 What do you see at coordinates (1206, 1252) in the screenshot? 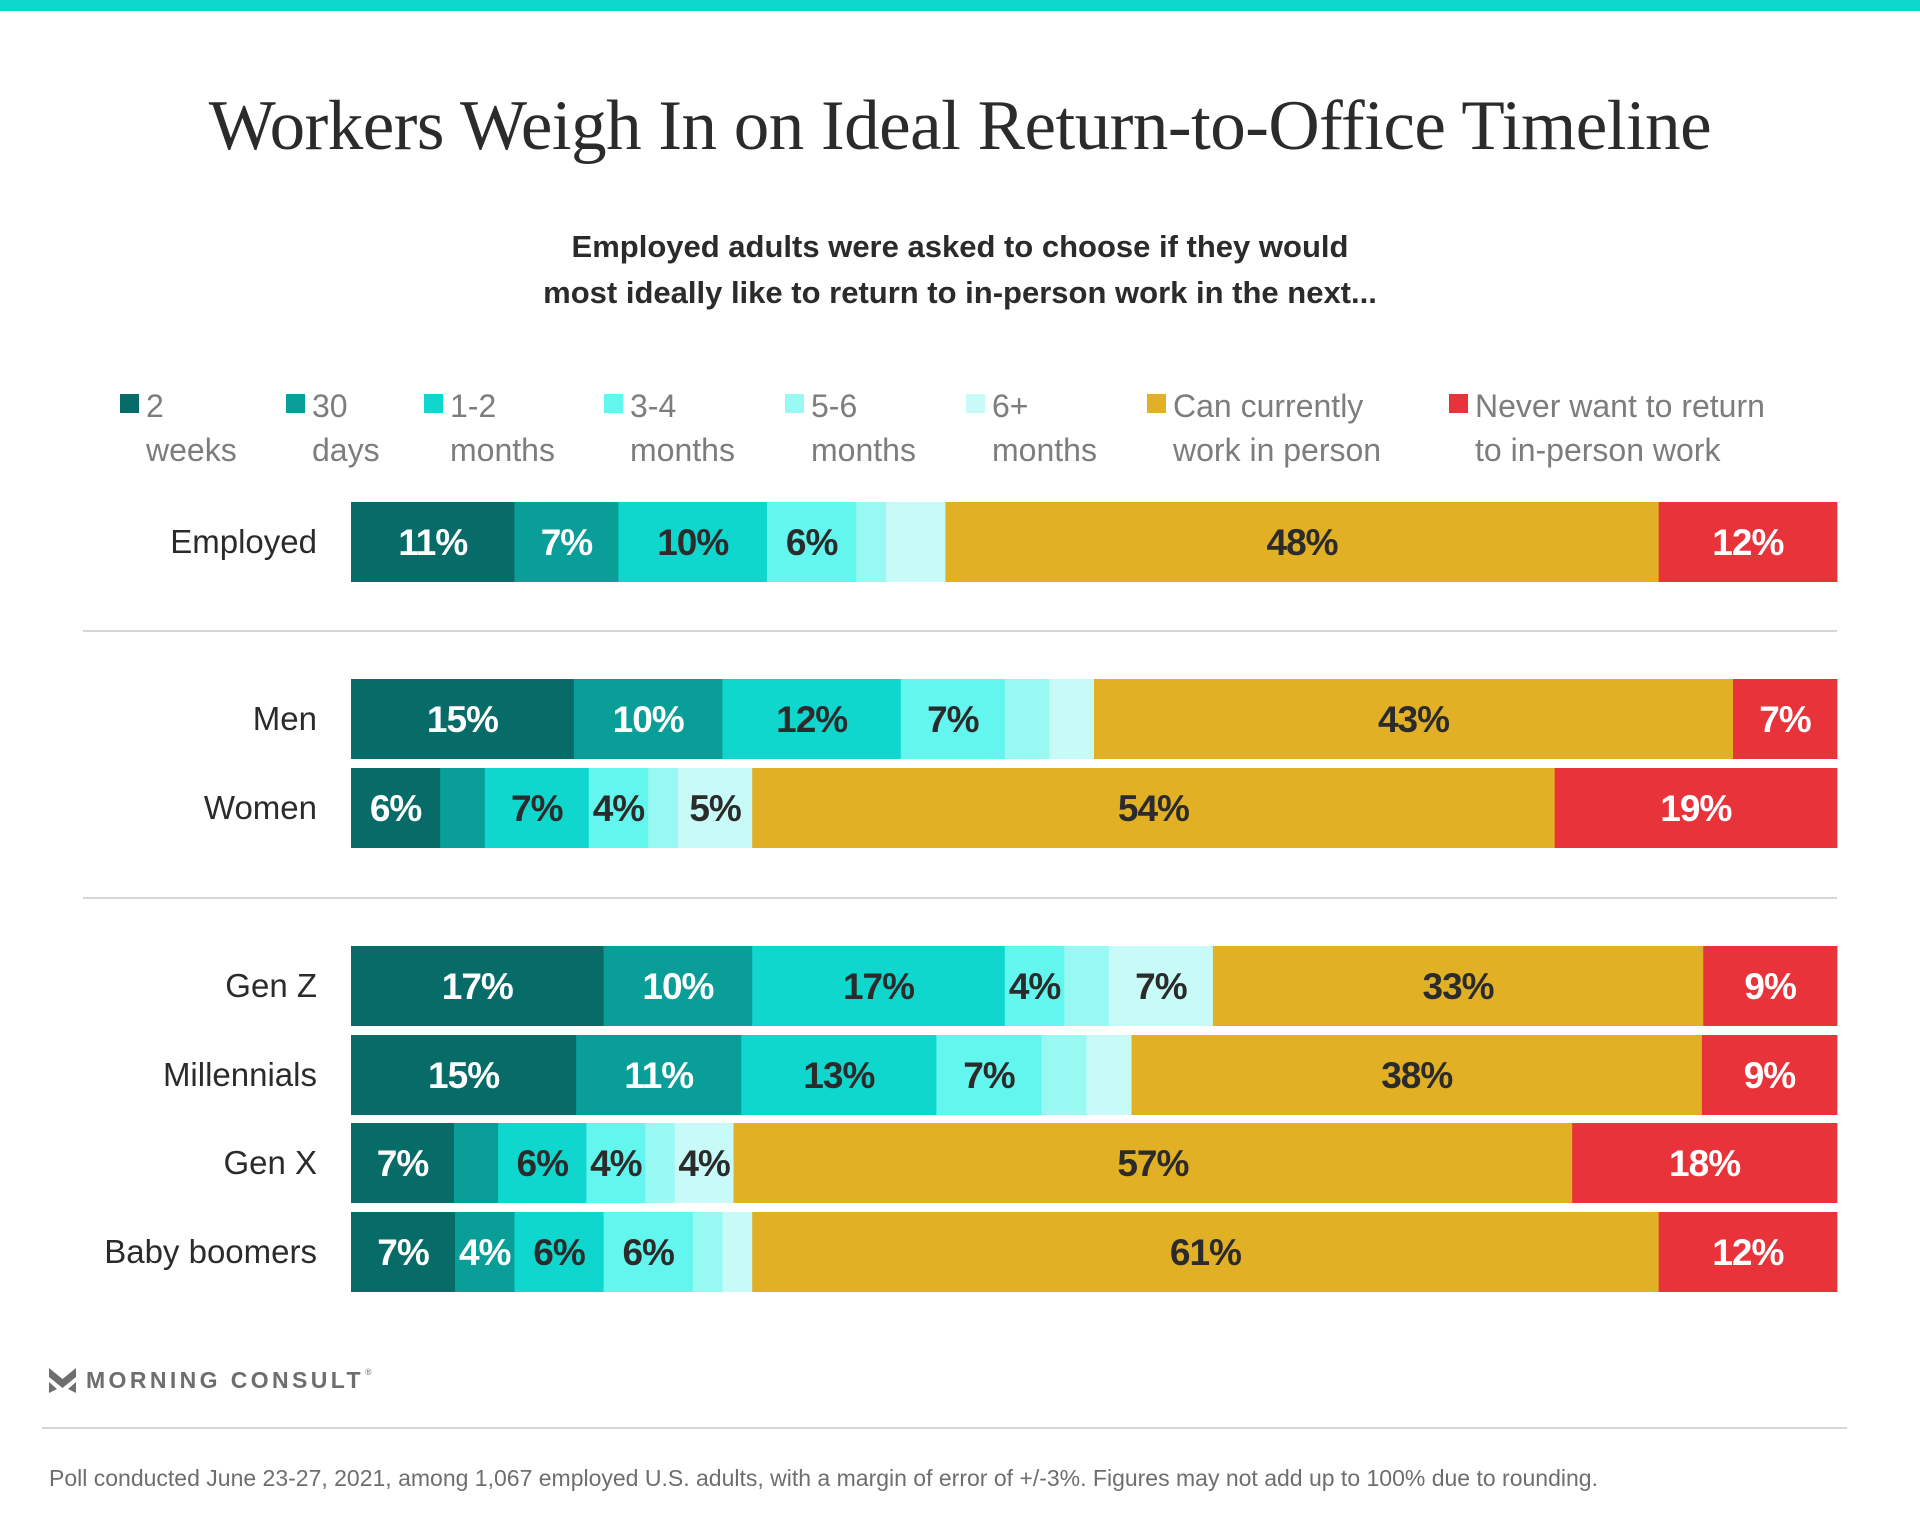
I see `bar-segment-baby-boomers-can-currently-work-in-person` at bounding box center [1206, 1252].